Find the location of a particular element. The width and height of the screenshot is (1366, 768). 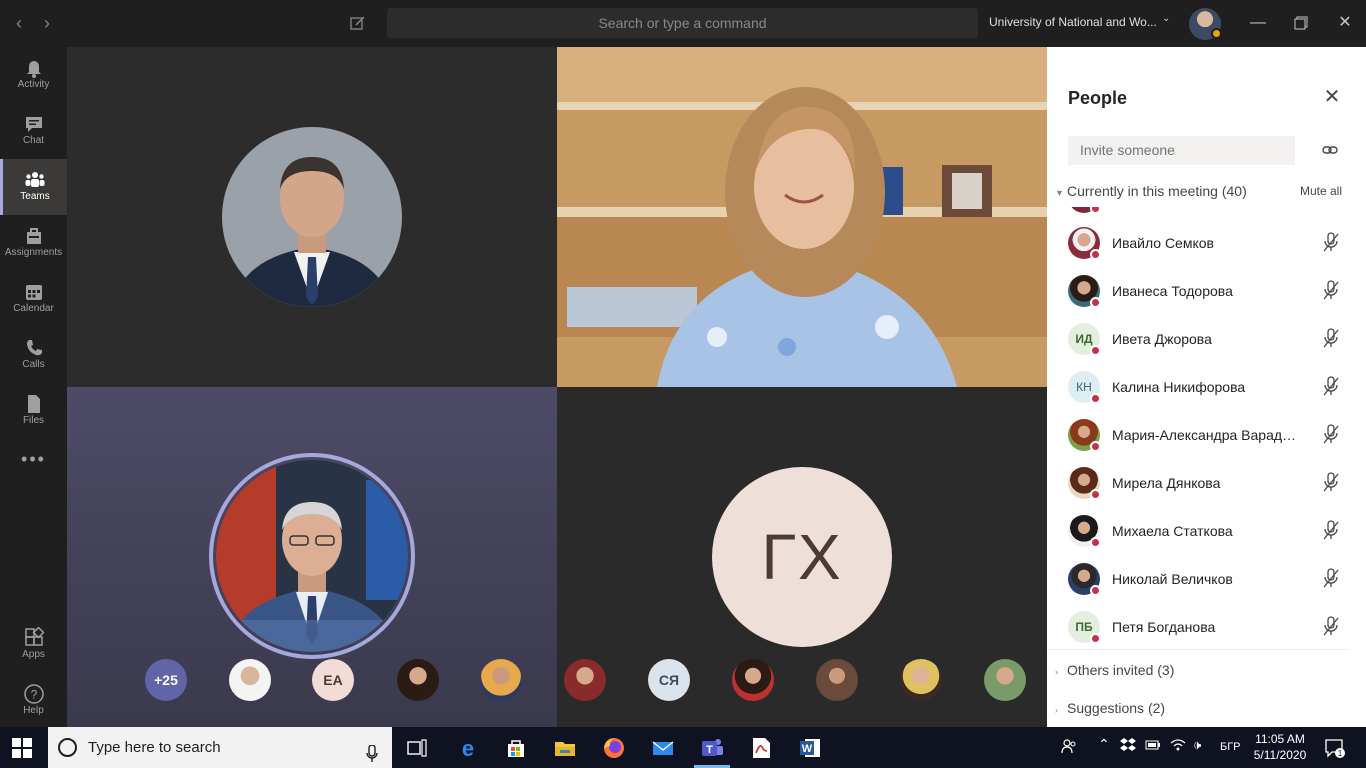

rail-label: Files is located at coordinates (33, 420).